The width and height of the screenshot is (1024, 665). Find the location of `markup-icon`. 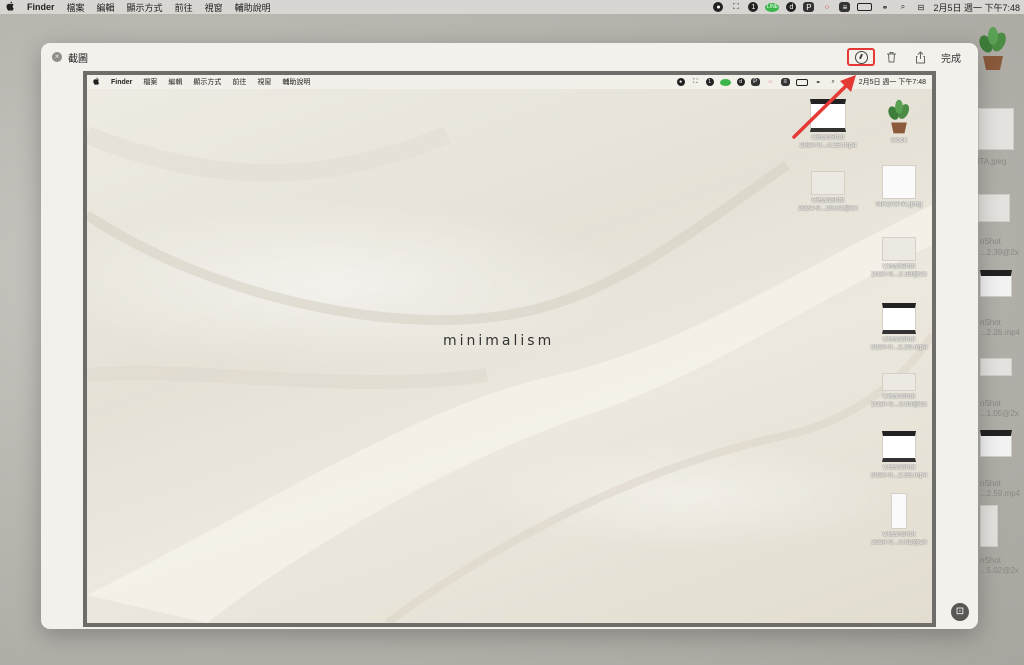

markup-icon is located at coordinates (861, 57).